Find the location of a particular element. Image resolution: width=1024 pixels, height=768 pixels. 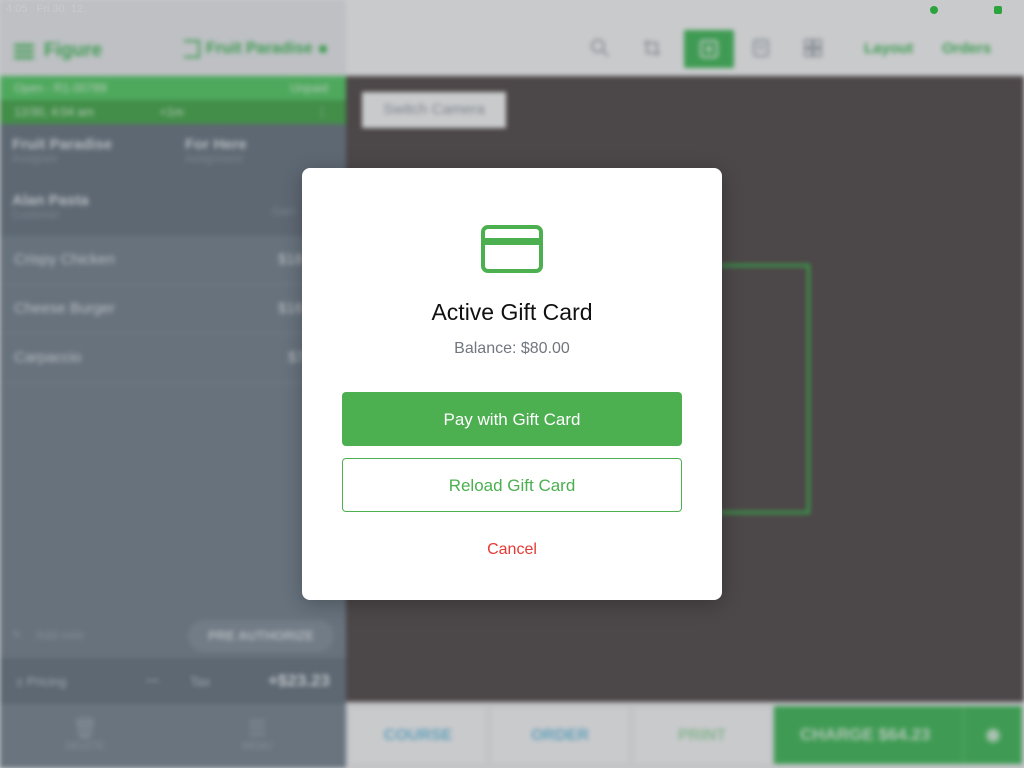

cancel-button: Cancel is located at coordinates (512, 550).